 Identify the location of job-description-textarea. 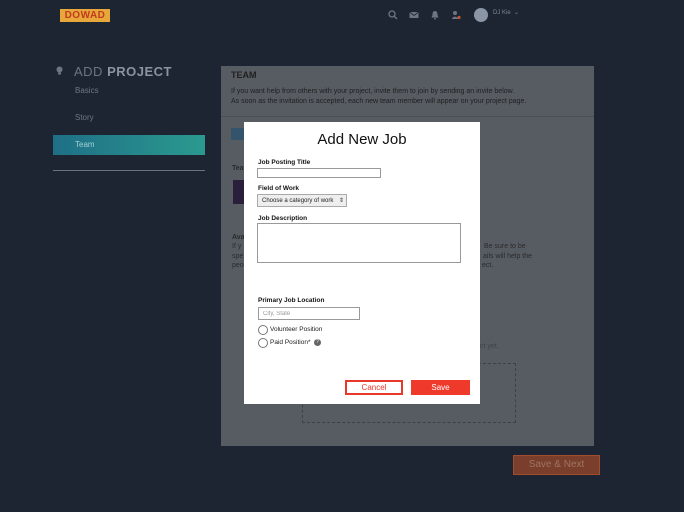
(359, 243).